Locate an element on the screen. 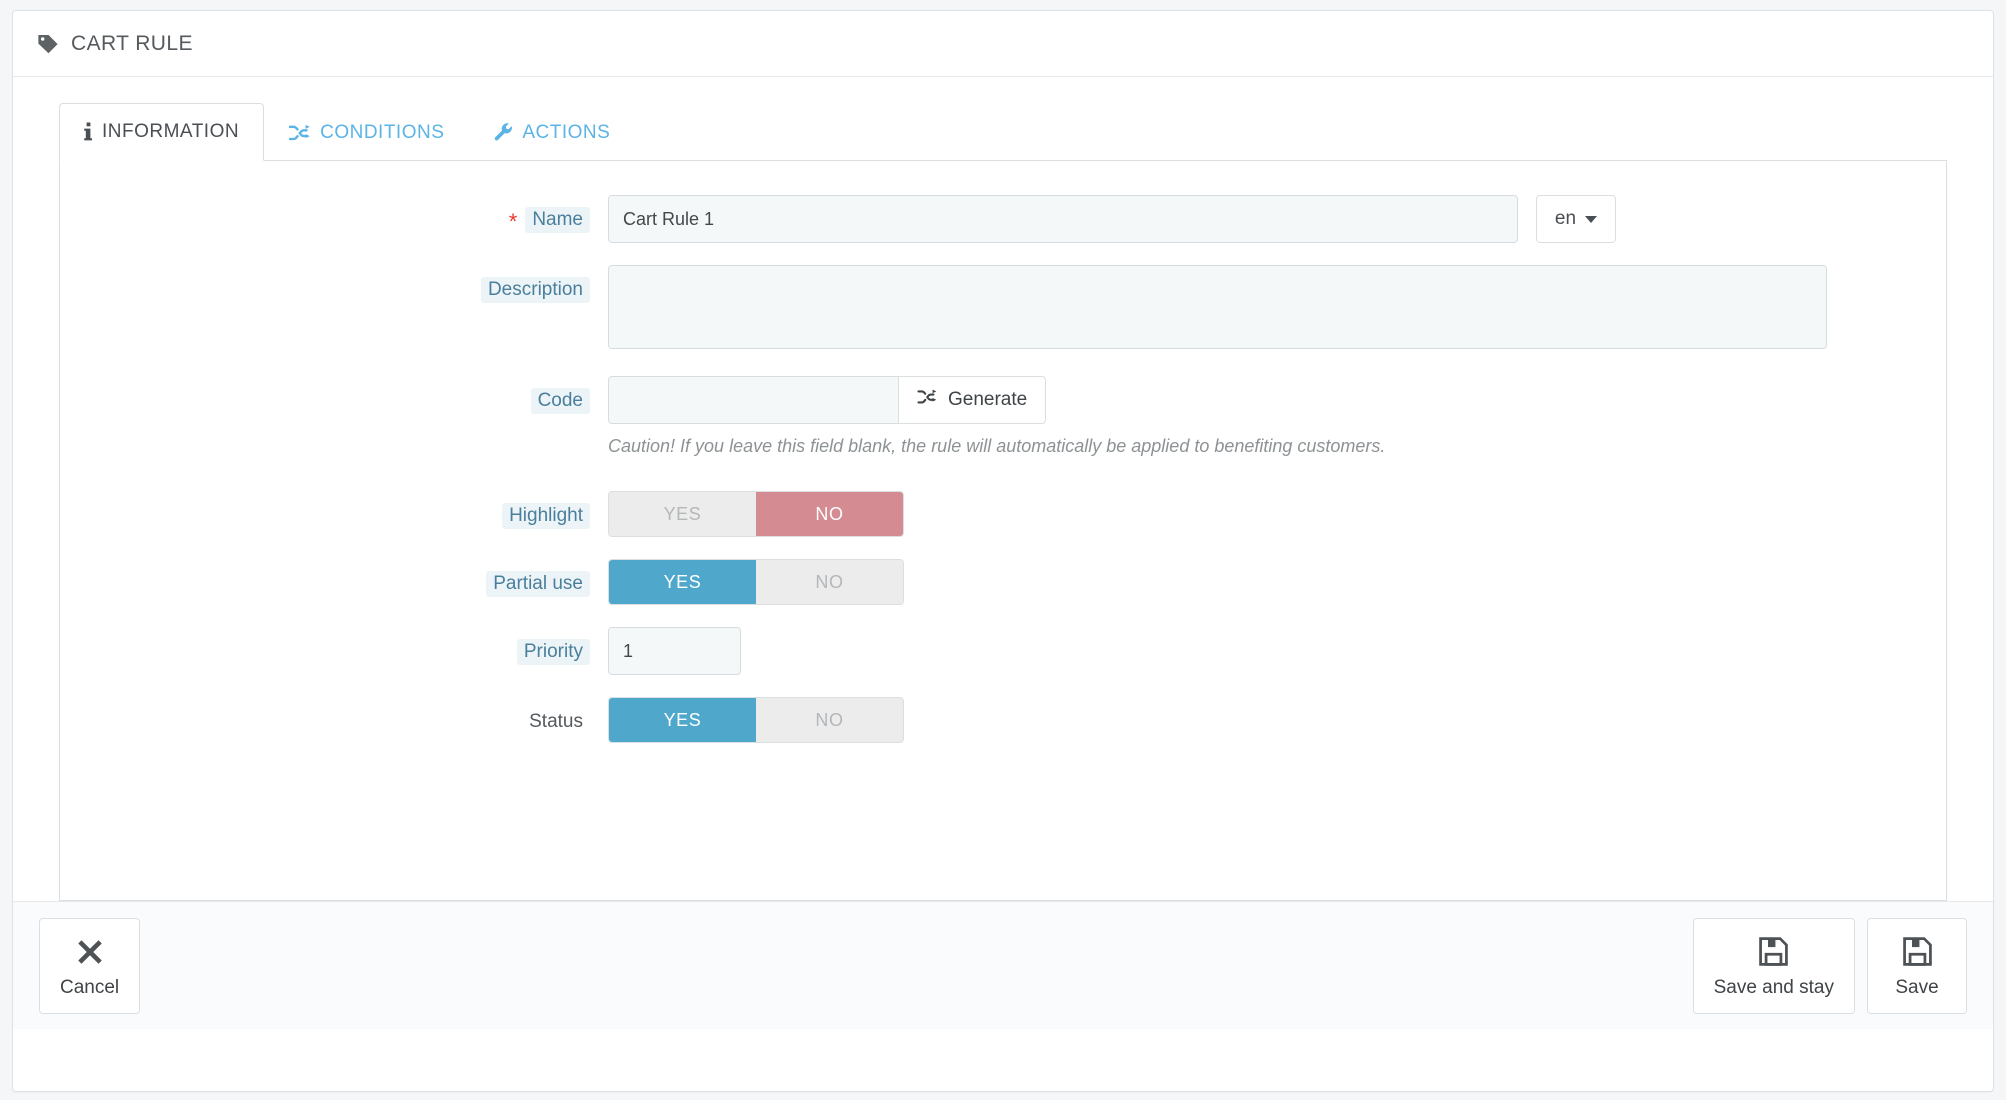  form-row-partial-use: Partial use YES NO is located at coordinates (1003, 582).